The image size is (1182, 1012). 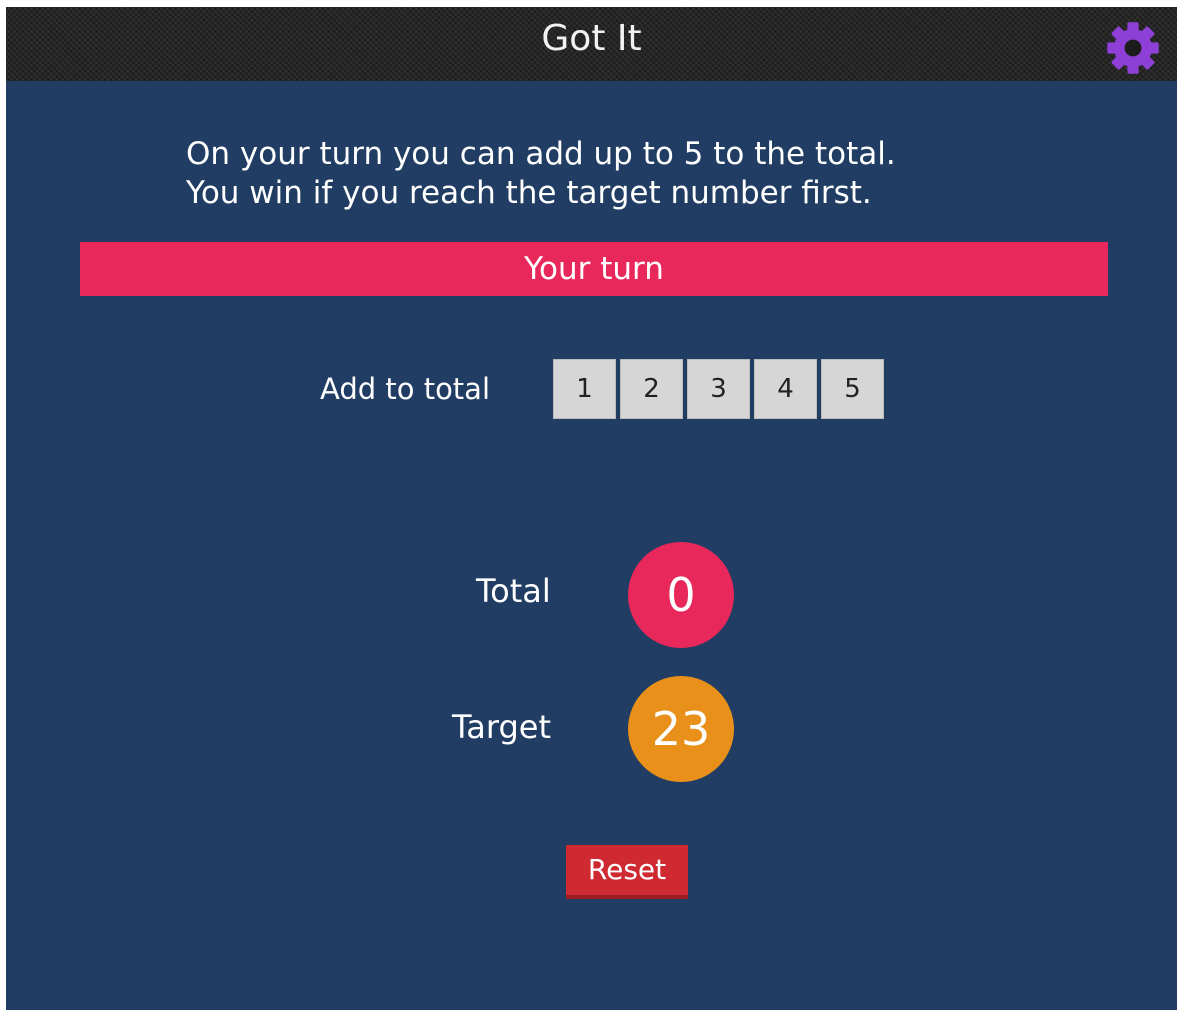 What do you see at coordinates (681, 729) in the screenshot?
I see `target-value-badge: 23` at bounding box center [681, 729].